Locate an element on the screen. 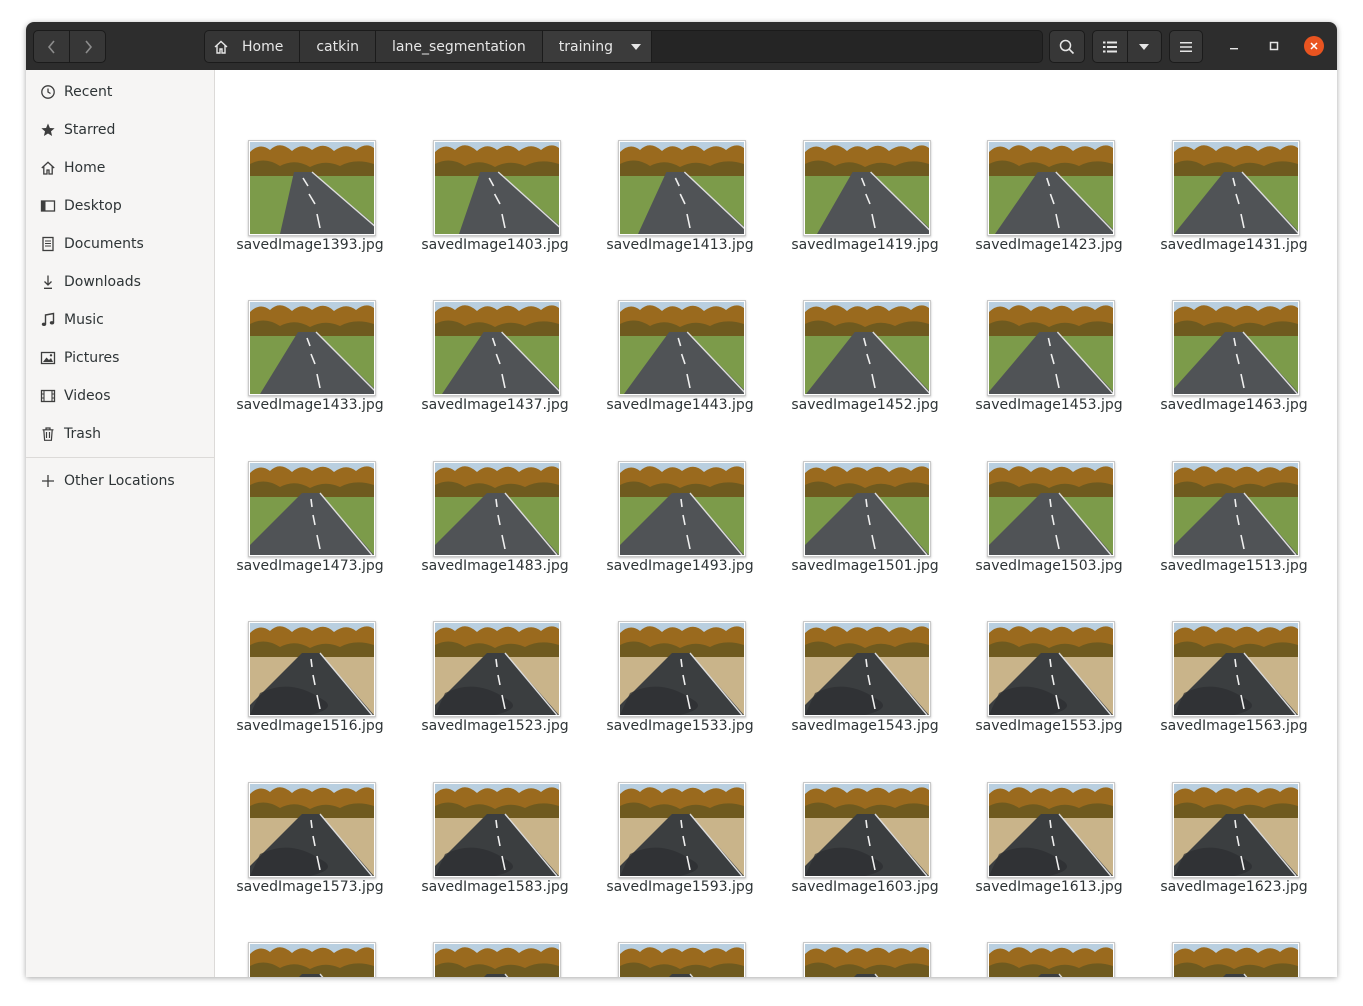 Image resolution: width=1363 pixels, height=1006 pixels. file-item: savedImage1452.jpg is located at coordinates (854, 333).